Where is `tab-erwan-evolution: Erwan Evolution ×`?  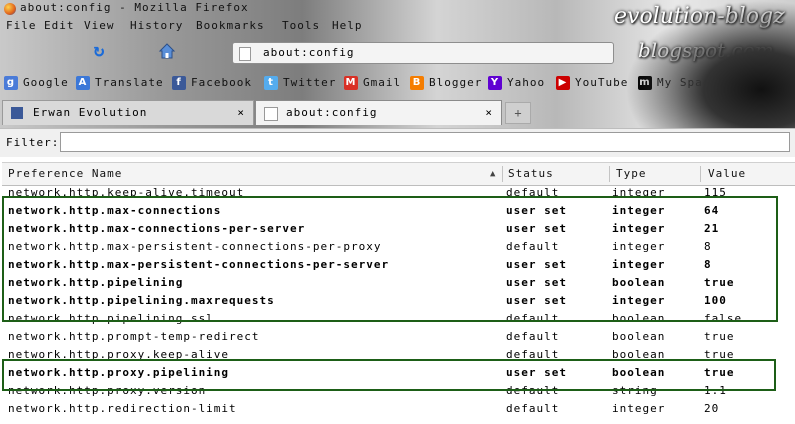
tab-erwan-evolution: Erwan Evolution × is located at coordinates (128, 112).